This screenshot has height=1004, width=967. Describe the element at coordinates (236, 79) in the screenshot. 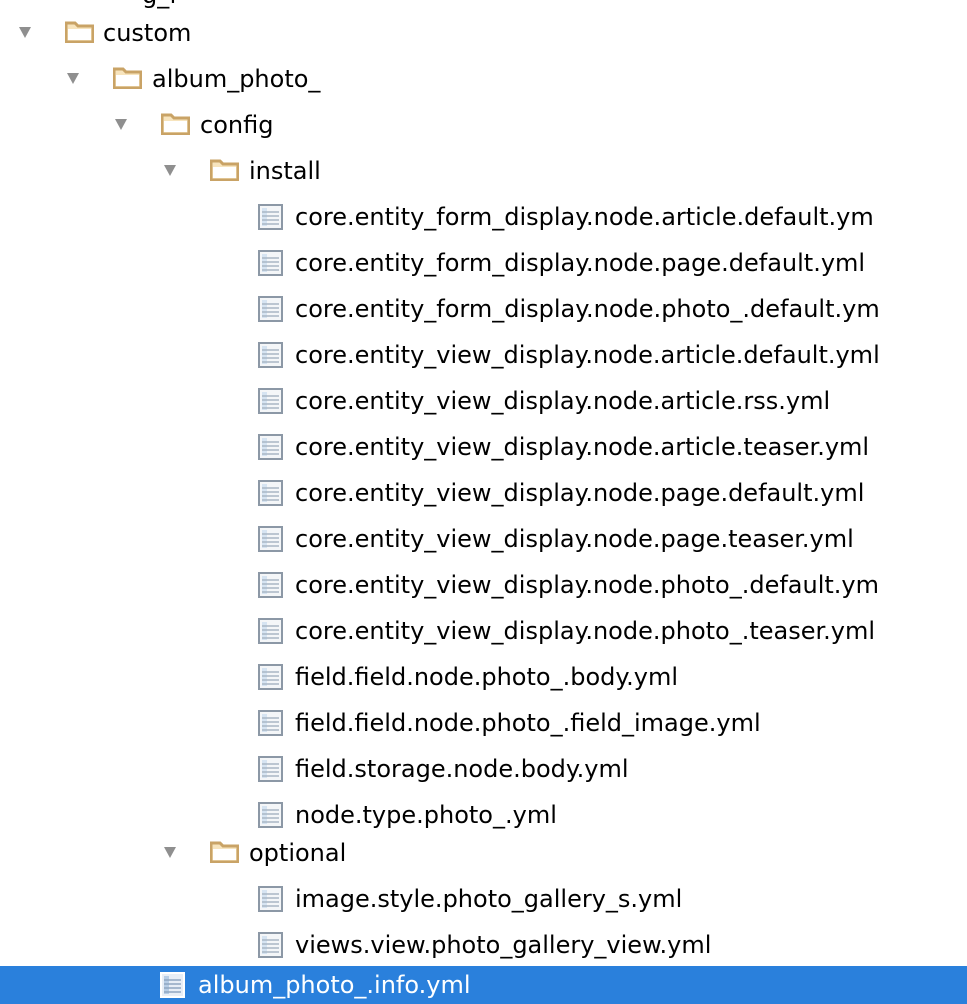

I see `tree-item-label: album_photo_` at that location.